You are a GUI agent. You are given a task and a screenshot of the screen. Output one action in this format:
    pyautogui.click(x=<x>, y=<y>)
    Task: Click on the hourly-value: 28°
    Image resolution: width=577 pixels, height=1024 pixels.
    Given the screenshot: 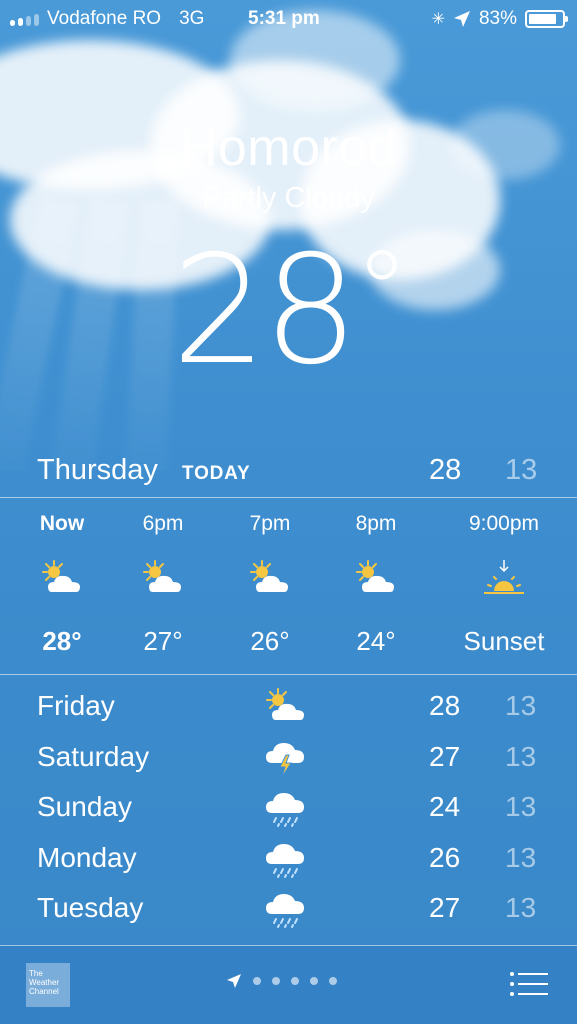 What is the action you would take?
    pyautogui.click(x=62, y=641)
    